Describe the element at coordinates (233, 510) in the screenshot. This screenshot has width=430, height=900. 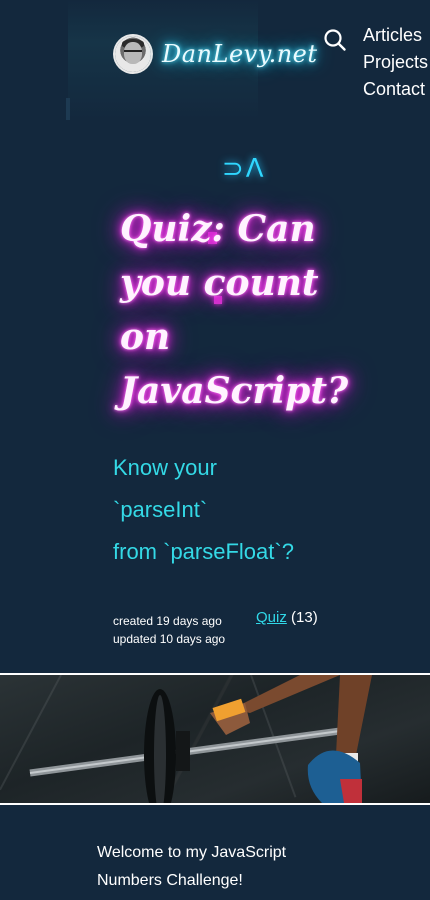
I see `page-subtitle: Know your `parseInt` from `parseFloat`?` at that location.